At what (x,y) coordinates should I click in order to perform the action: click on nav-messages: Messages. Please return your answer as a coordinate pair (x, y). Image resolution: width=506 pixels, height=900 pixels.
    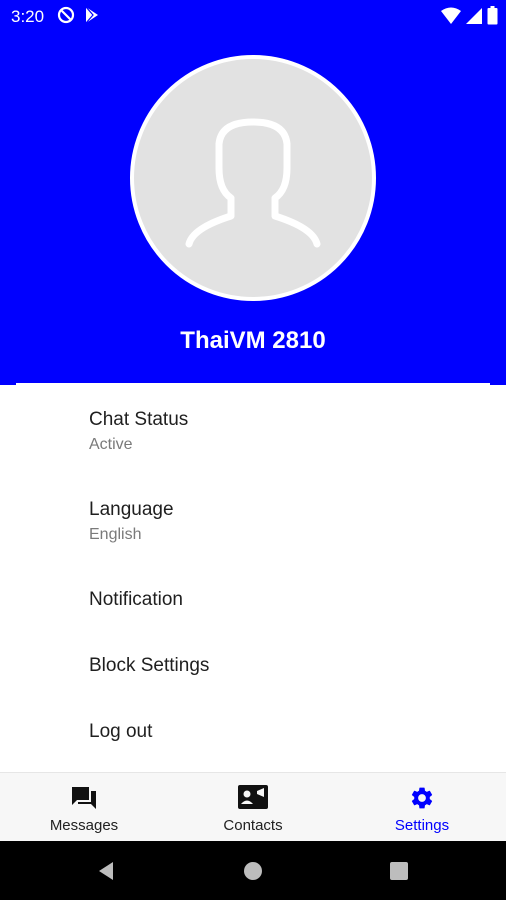
    Looking at the image, I should click on (84, 807).